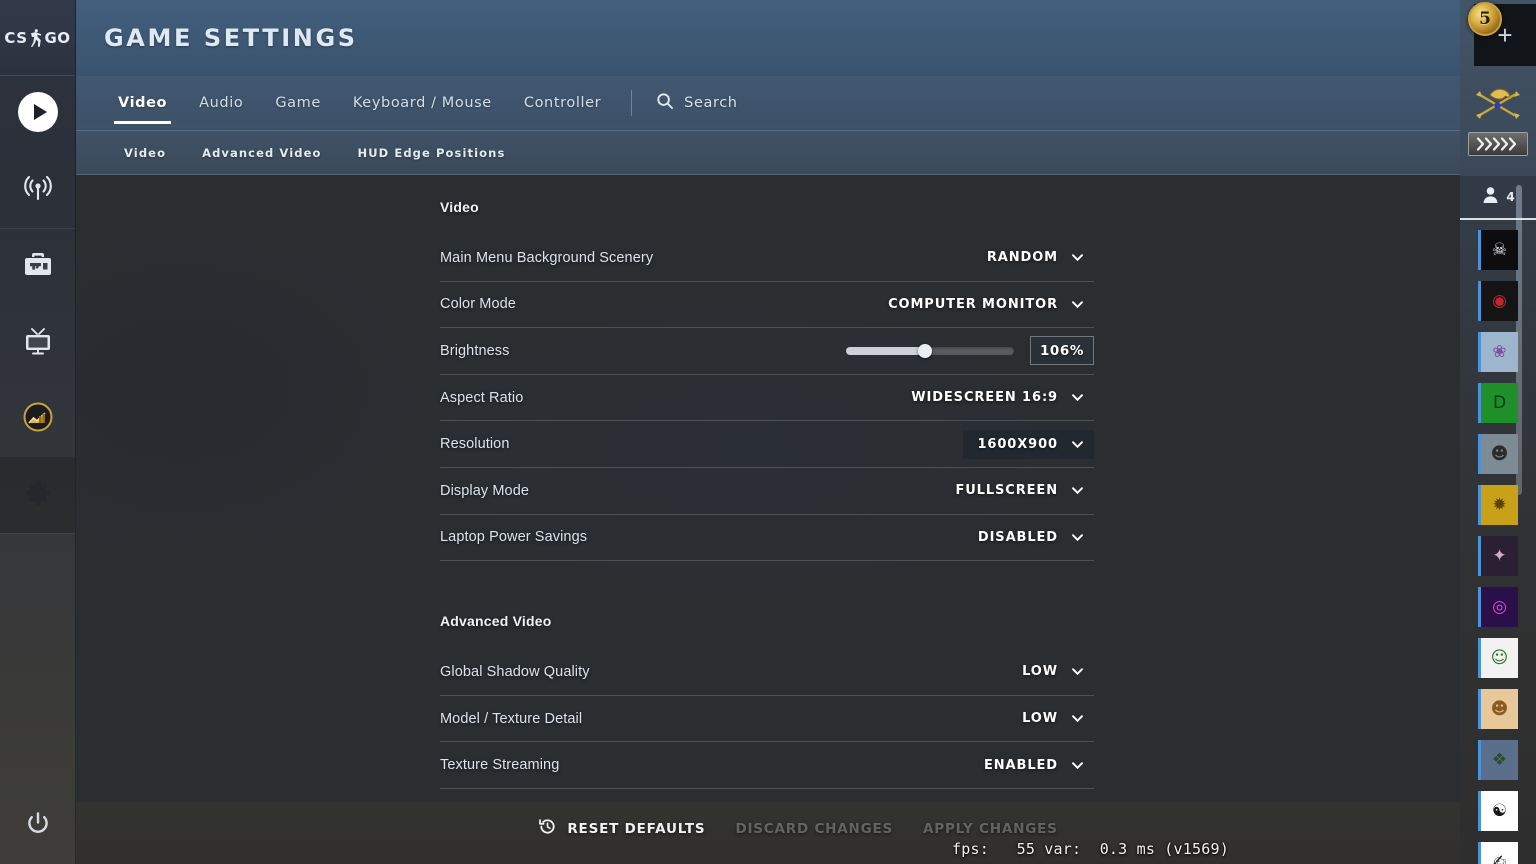  Describe the element at coordinates (767, 765) in the screenshot. I see `setting-row-texture-streaming: Texture Streaming ENABLED` at that location.